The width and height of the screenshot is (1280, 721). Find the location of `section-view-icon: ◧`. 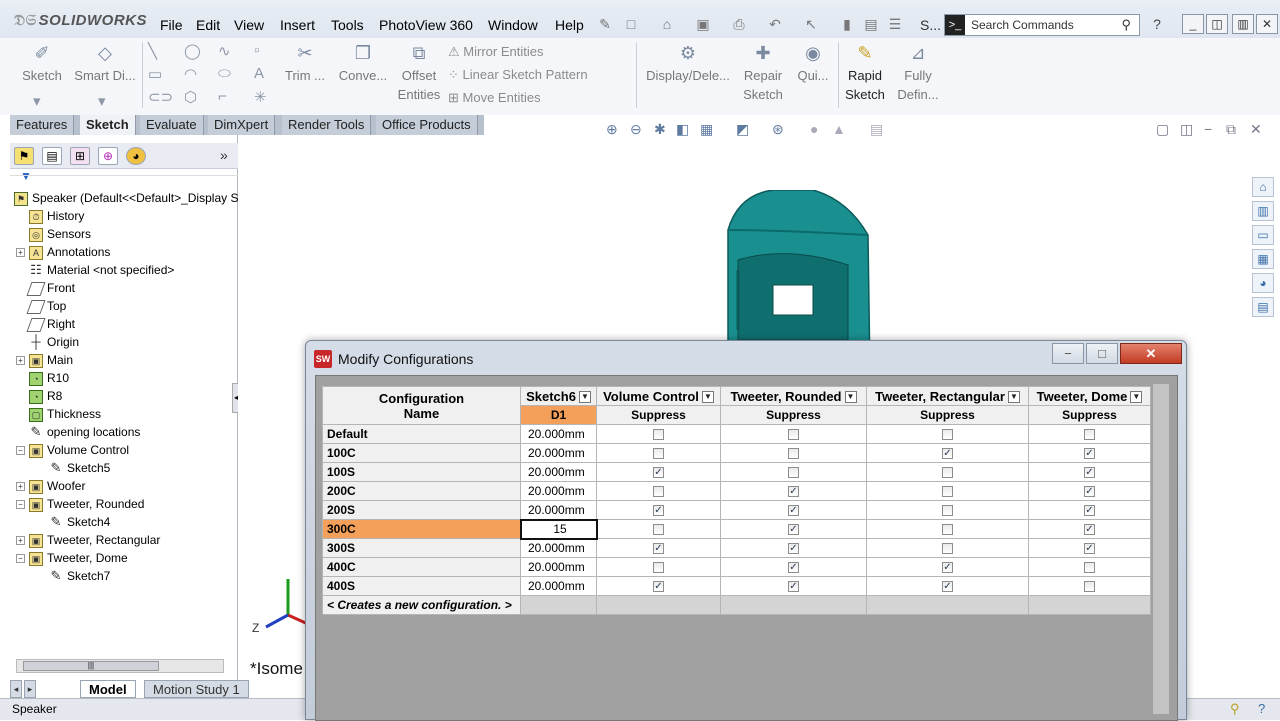

section-view-icon: ◧ is located at coordinates (682, 129).